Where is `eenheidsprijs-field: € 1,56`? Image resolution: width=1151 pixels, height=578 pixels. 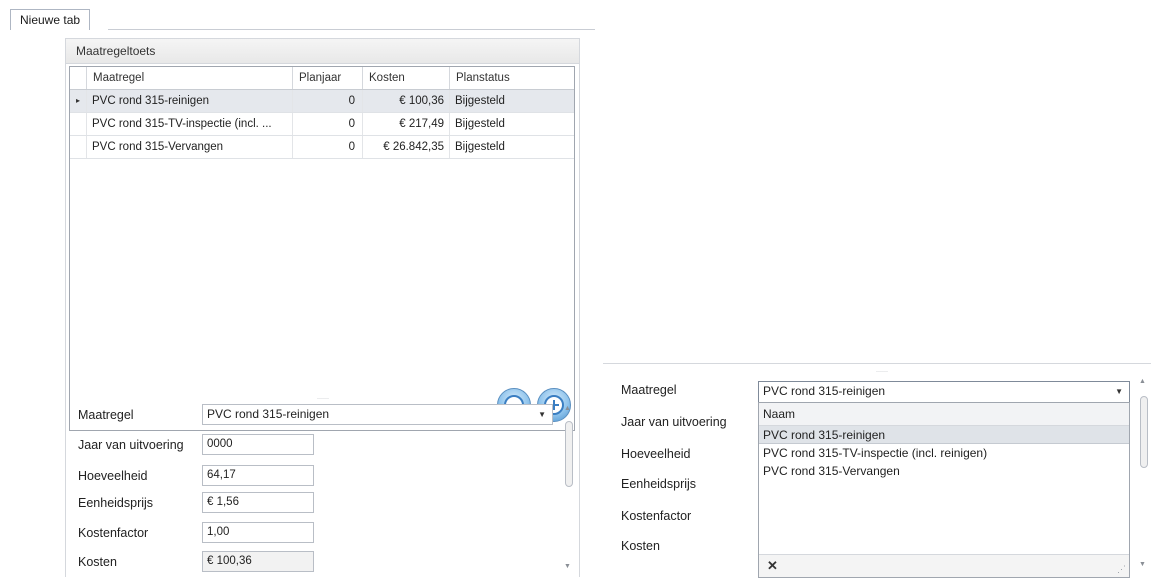
eenheidsprijs-field: € 1,56 is located at coordinates (258, 502).